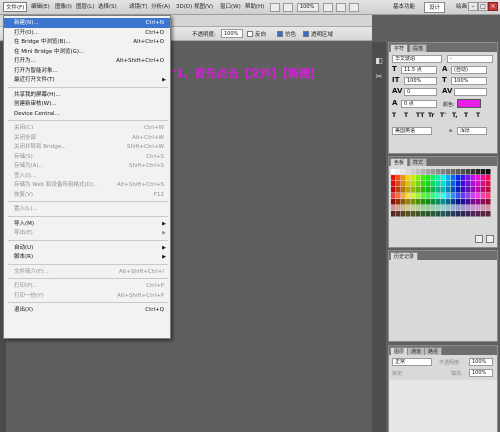 The image size is (500, 432). I want to click on file-menu-item: 关闭(C) Ctrl+W, so click(87, 128).